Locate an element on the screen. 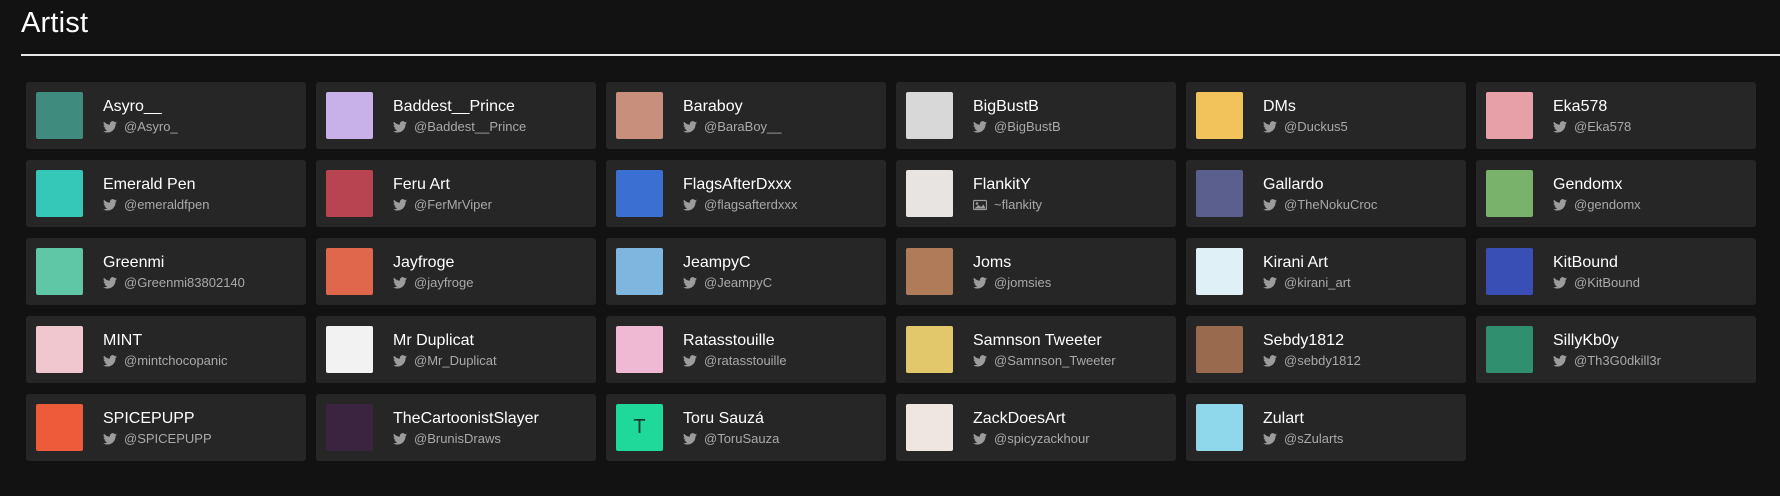 The image size is (1780, 496). artist-card-12: Gendomx @gendomx is located at coordinates (1616, 193).